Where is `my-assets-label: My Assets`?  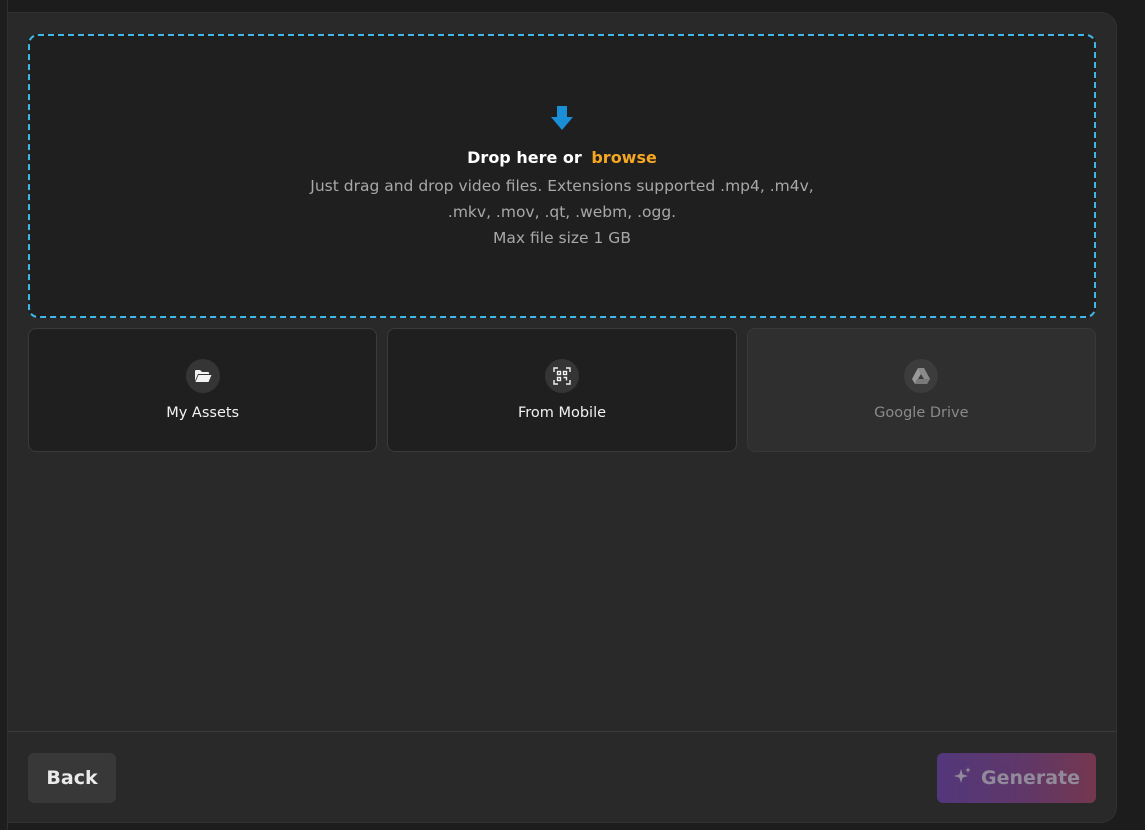
my-assets-label: My Assets is located at coordinates (203, 413).